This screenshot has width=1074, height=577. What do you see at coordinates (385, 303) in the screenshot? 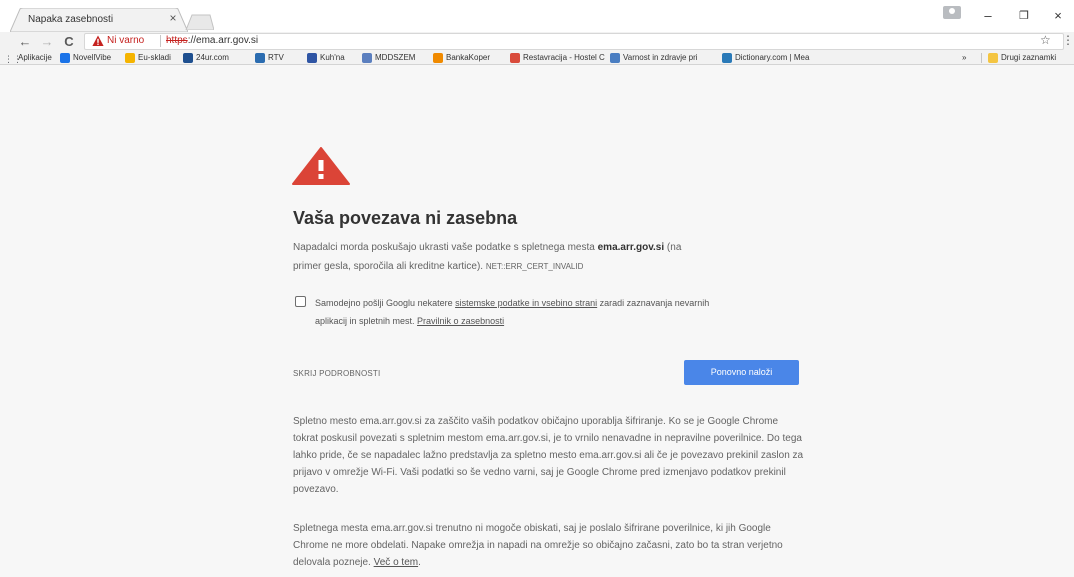
I see `checkbox-text-1: Samodejno pošlji Googlu nekatere` at bounding box center [385, 303].